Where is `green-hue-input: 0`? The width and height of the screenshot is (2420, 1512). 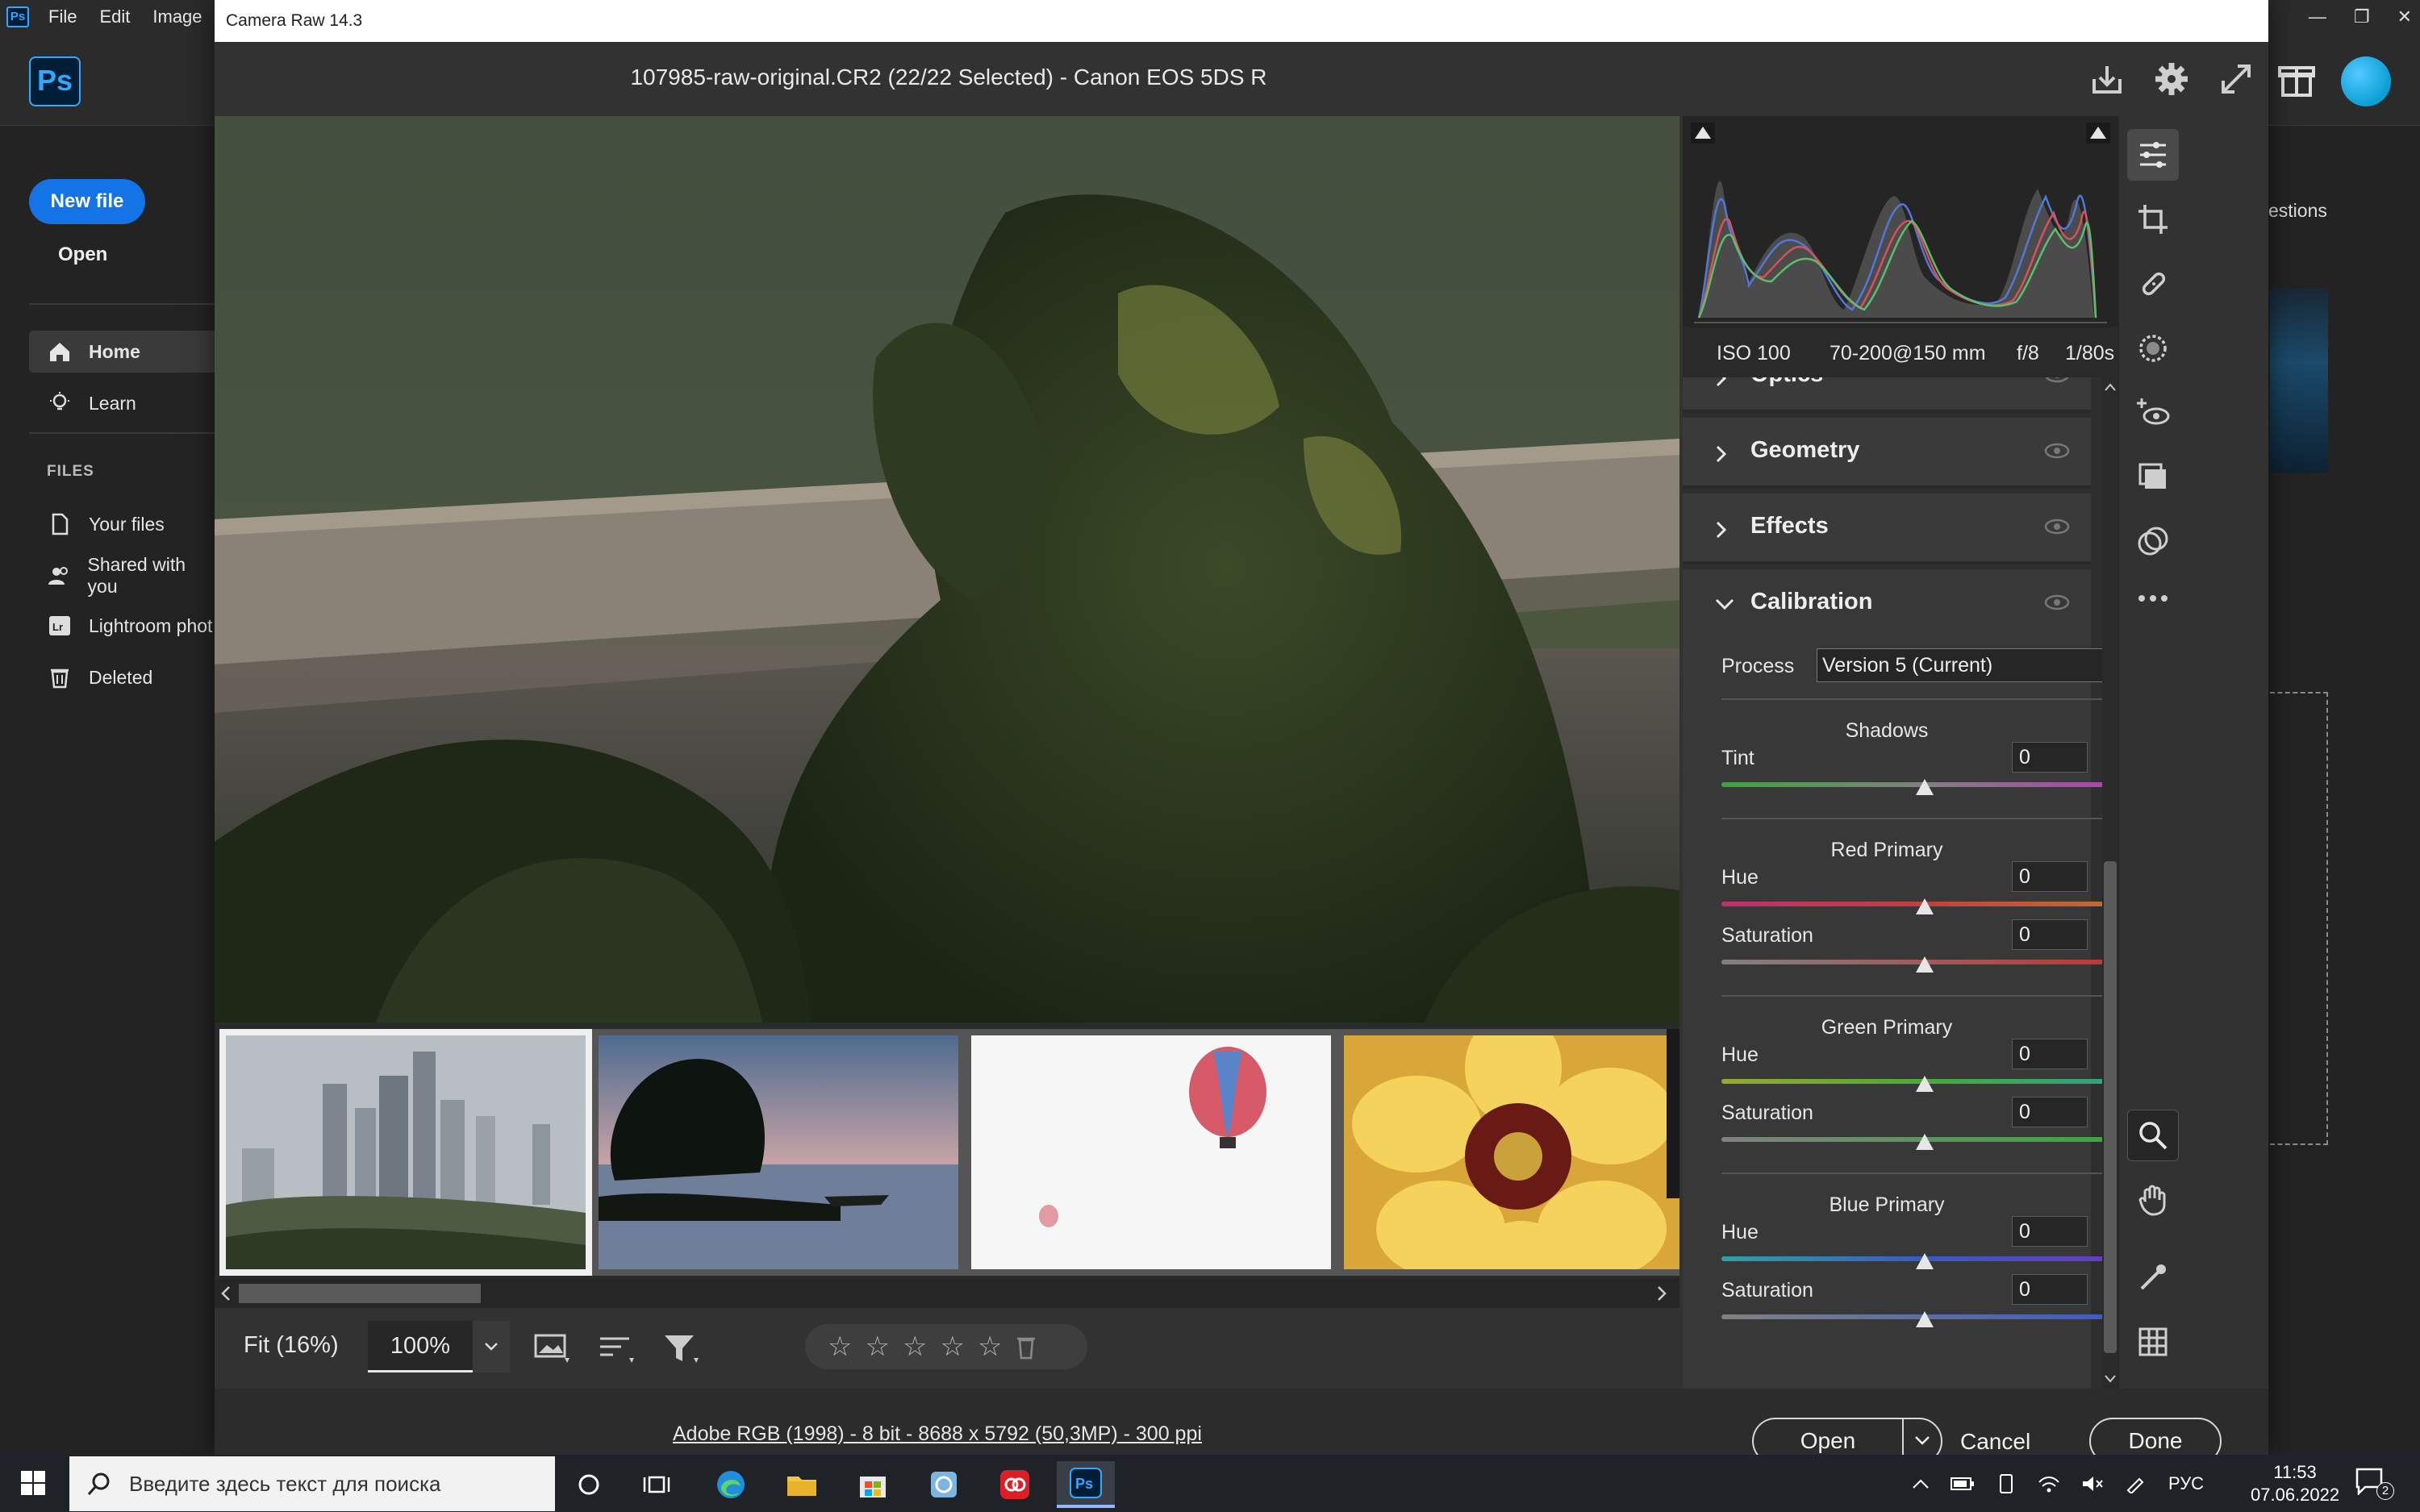 green-hue-input: 0 is located at coordinates (2050, 1054).